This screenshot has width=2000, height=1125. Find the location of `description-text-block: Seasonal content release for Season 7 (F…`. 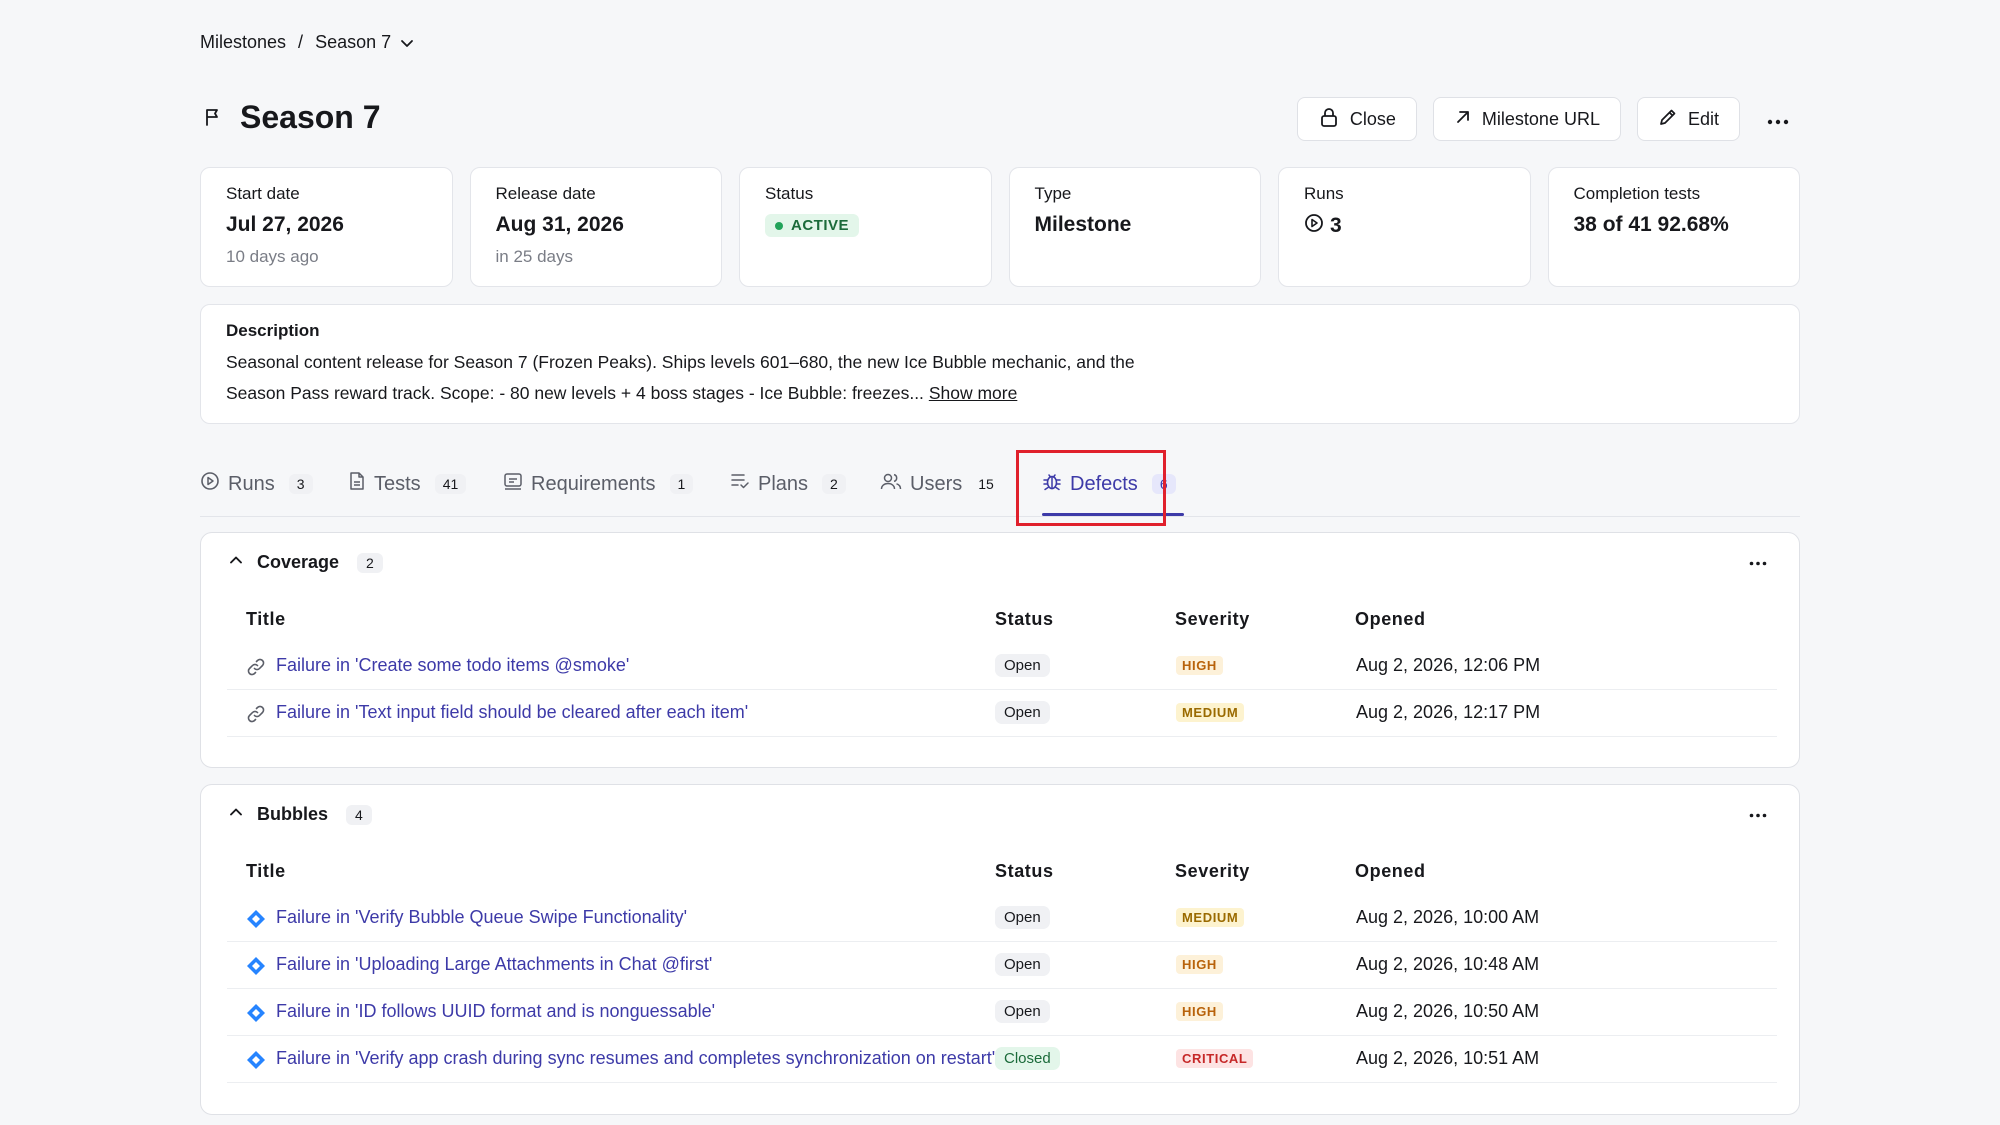

description-text-block: Seasonal content release for Season 7 (F… is located at coordinates (696, 378).